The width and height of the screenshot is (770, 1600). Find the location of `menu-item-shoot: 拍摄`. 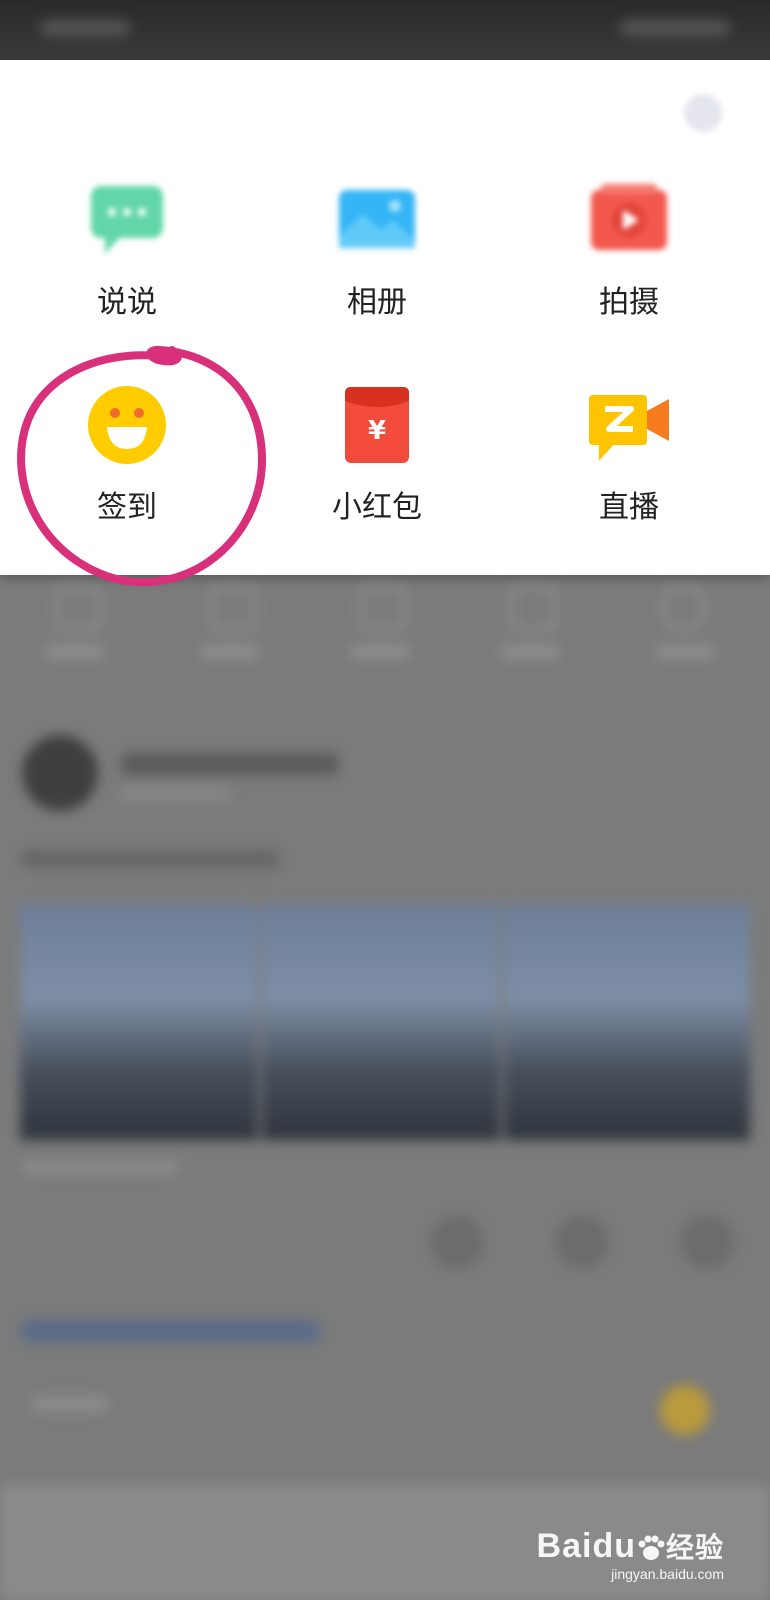

menu-item-shoot: 拍摄 is located at coordinates (629, 248).